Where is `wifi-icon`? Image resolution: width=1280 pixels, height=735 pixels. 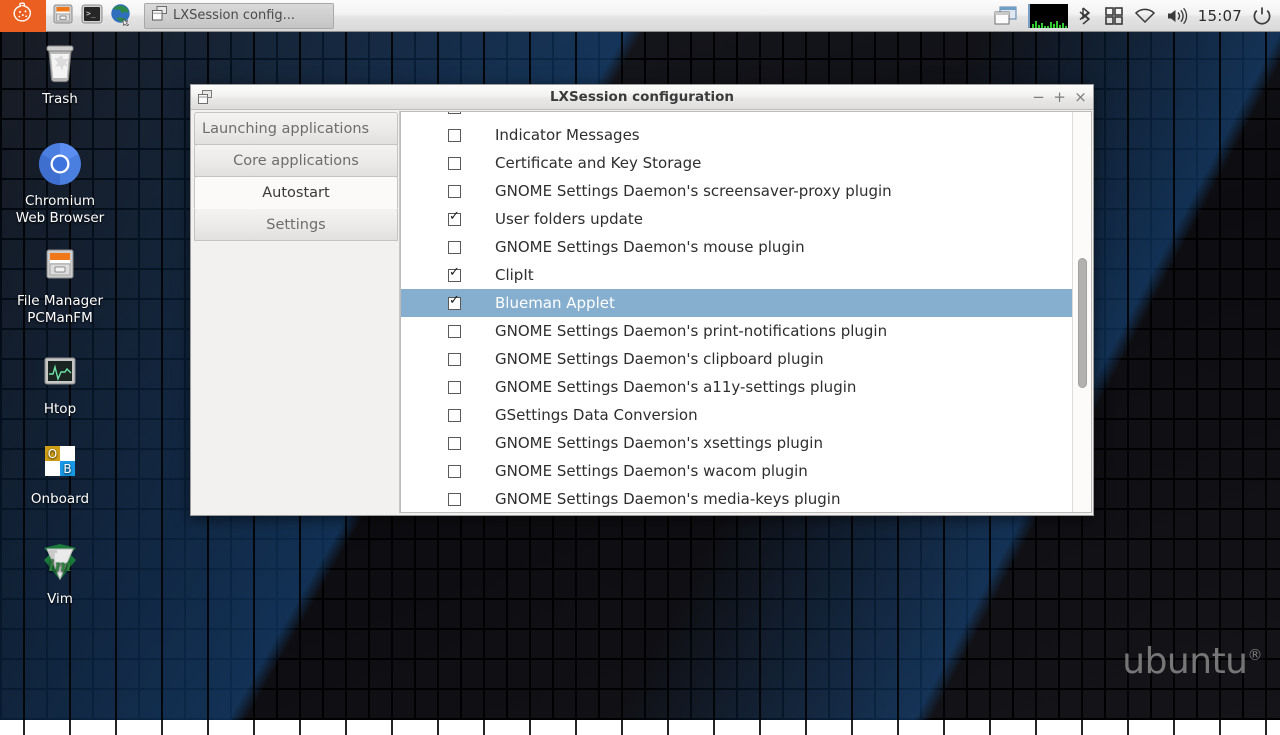
wifi-icon is located at coordinates (1145, 16).